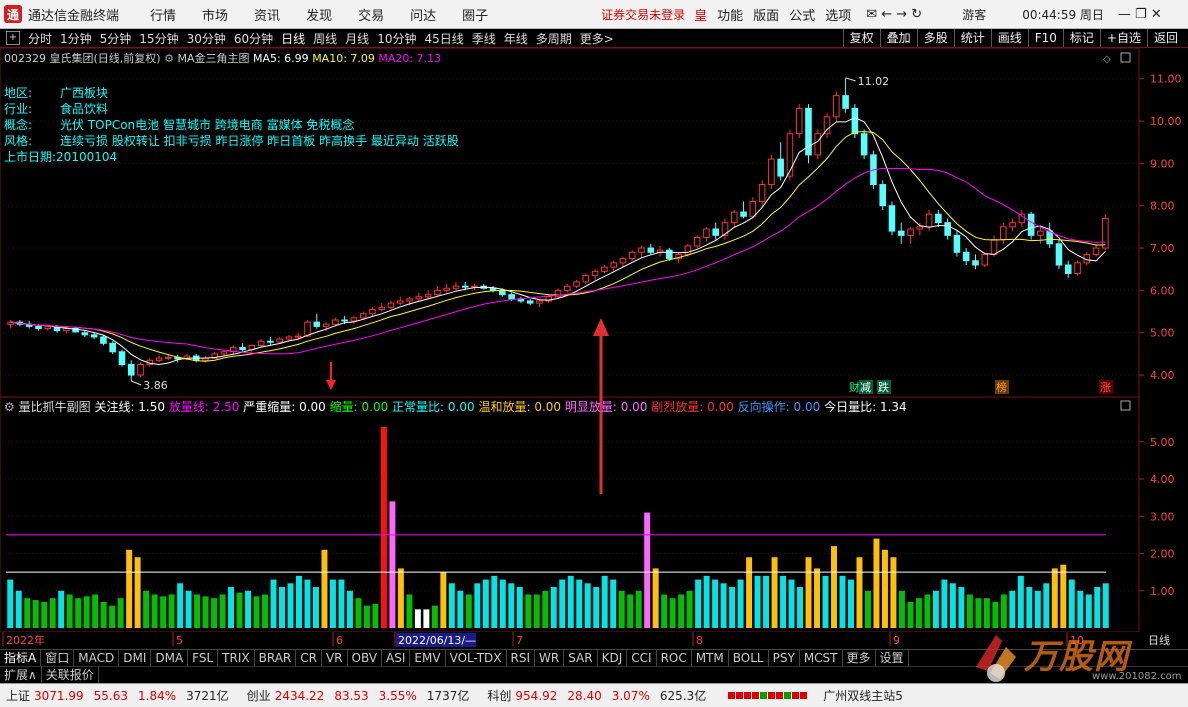  I want to click on menu-options: 选项, so click(838, 14).